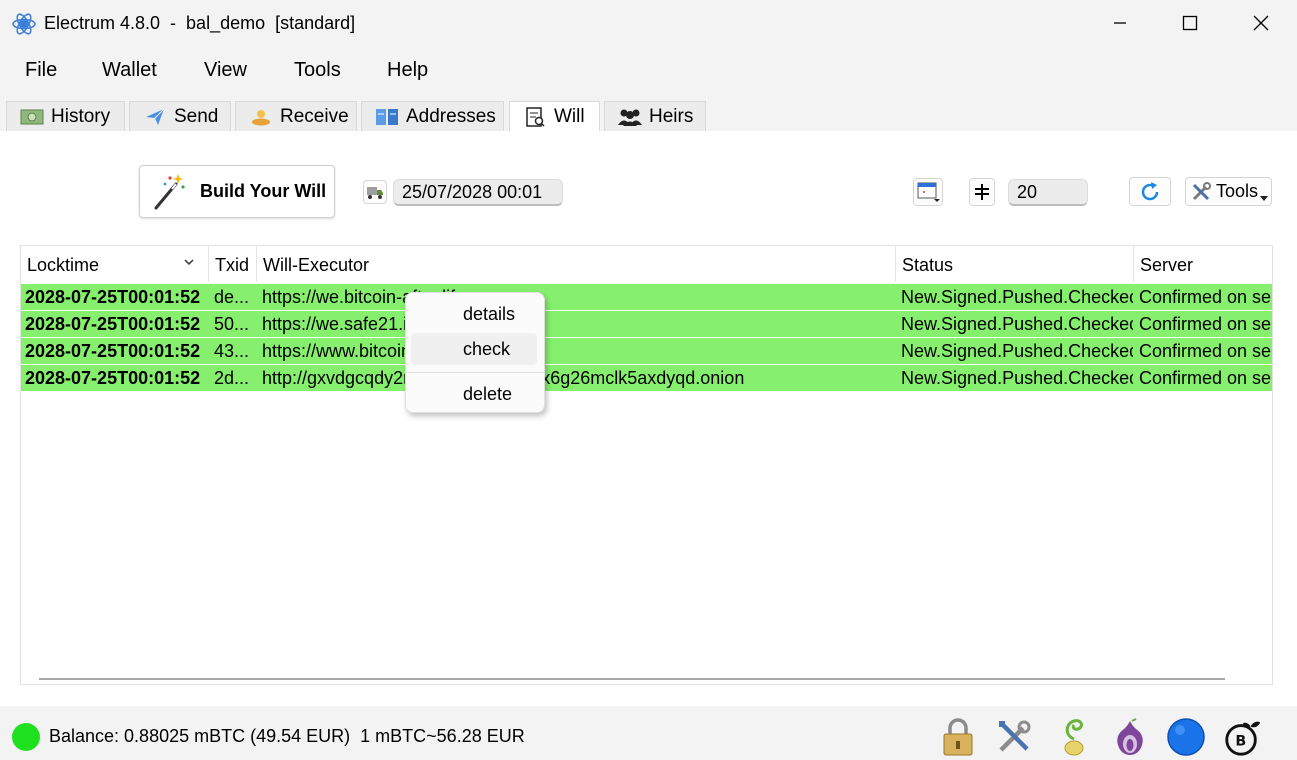 The height and width of the screenshot is (760, 1297). What do you see at coordinates (407, 70) in the screenshot?
I see `menu-help: Help` at bounding box center [407, 70].